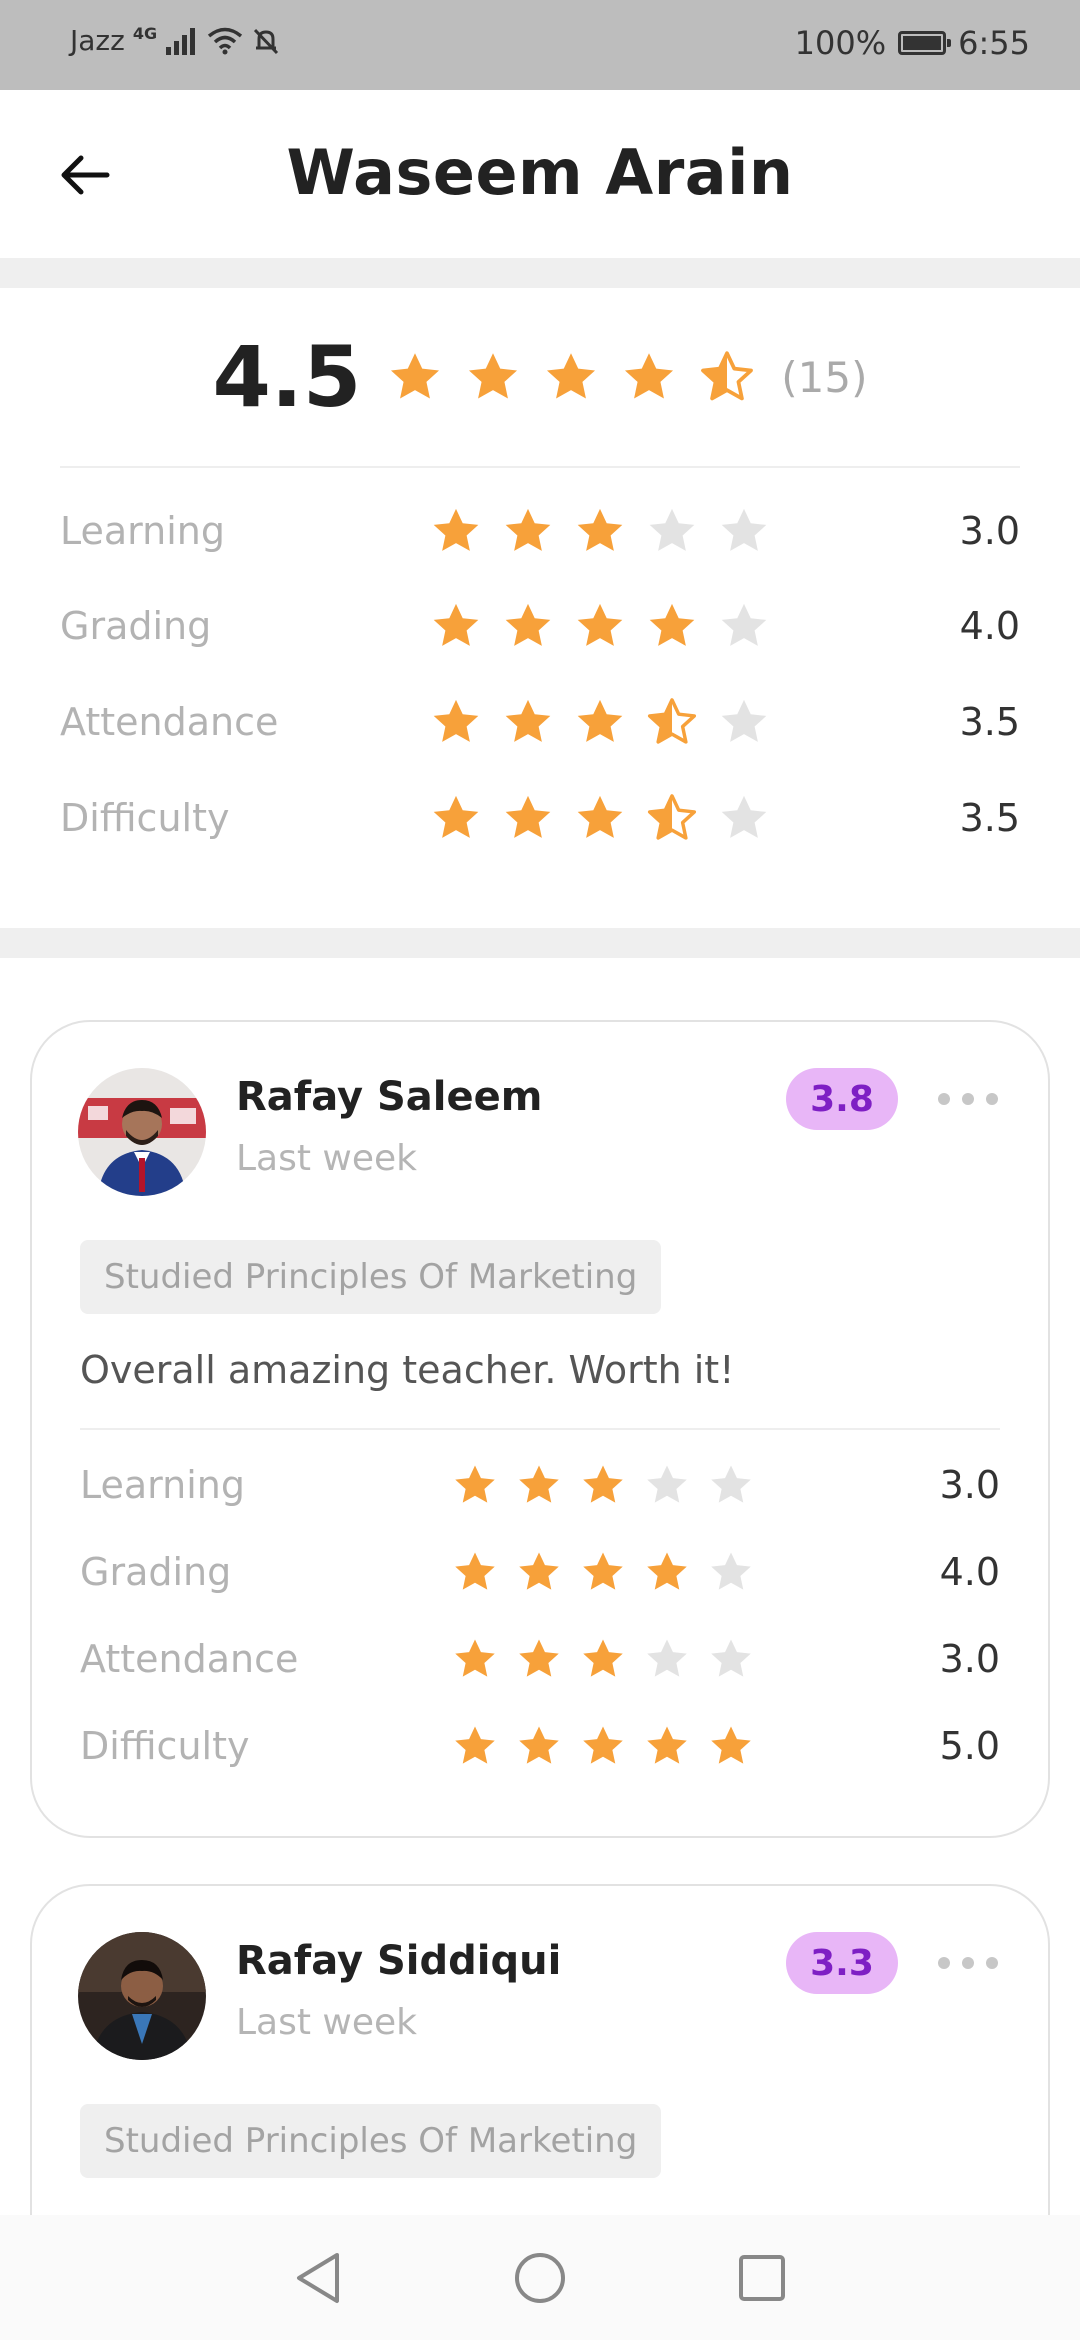 This screenshot has height=2340, width=1080. I want to click on review-text: Overall amazing teacher. Worth it!, so click(407, 1370).